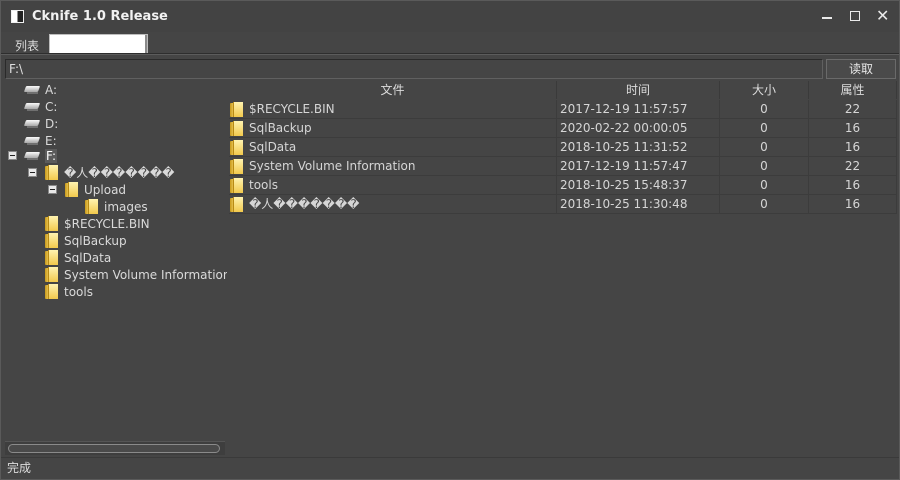 Image resolution: width=900 pixels, height=480 pixels. I want to click on tree-item-label: tools, so click(78, 291).